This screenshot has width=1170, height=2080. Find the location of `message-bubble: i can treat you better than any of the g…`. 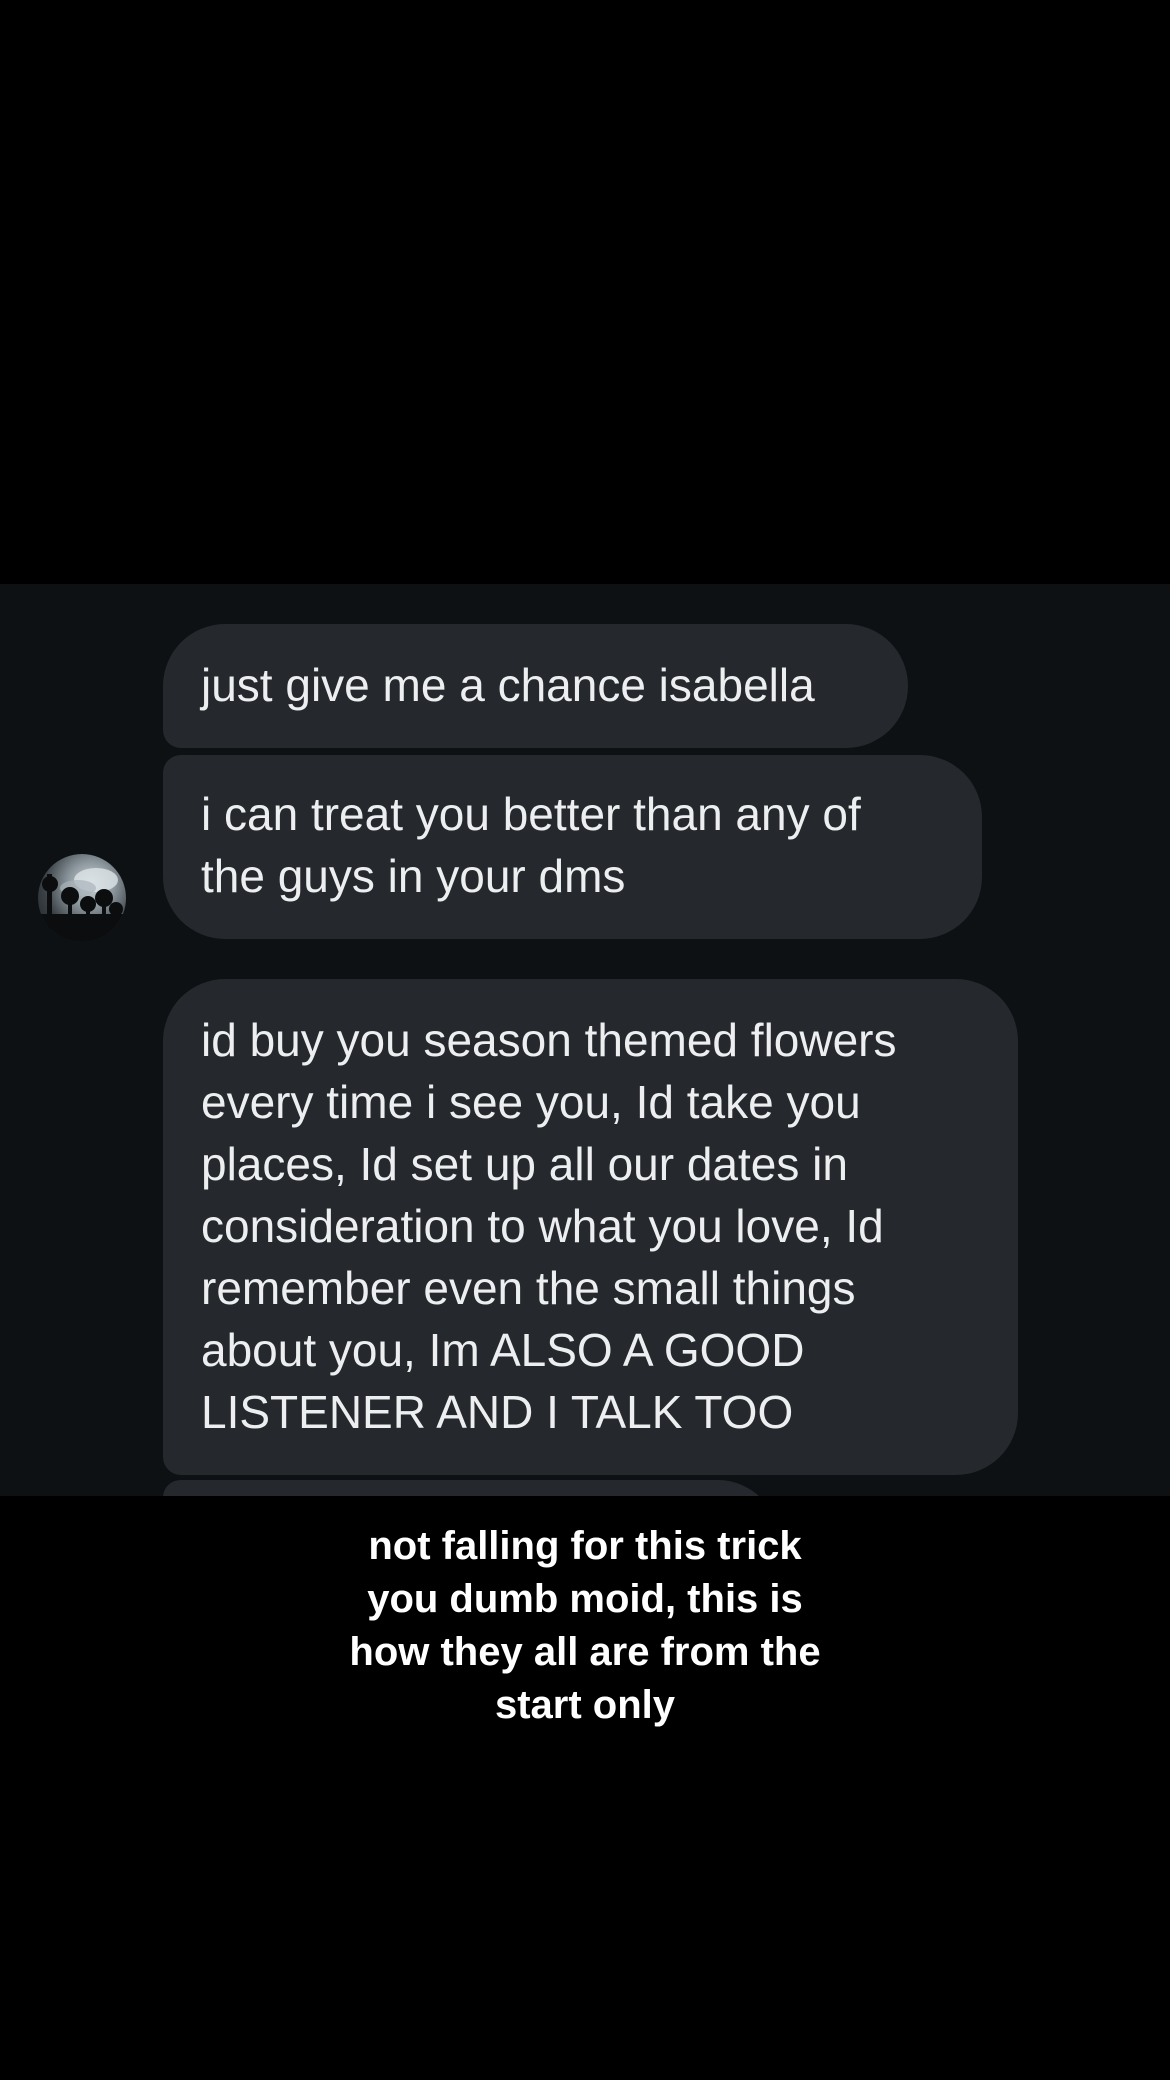

message-bubble: i can treat you better than any of the g… is located at coordinates (572, 847).